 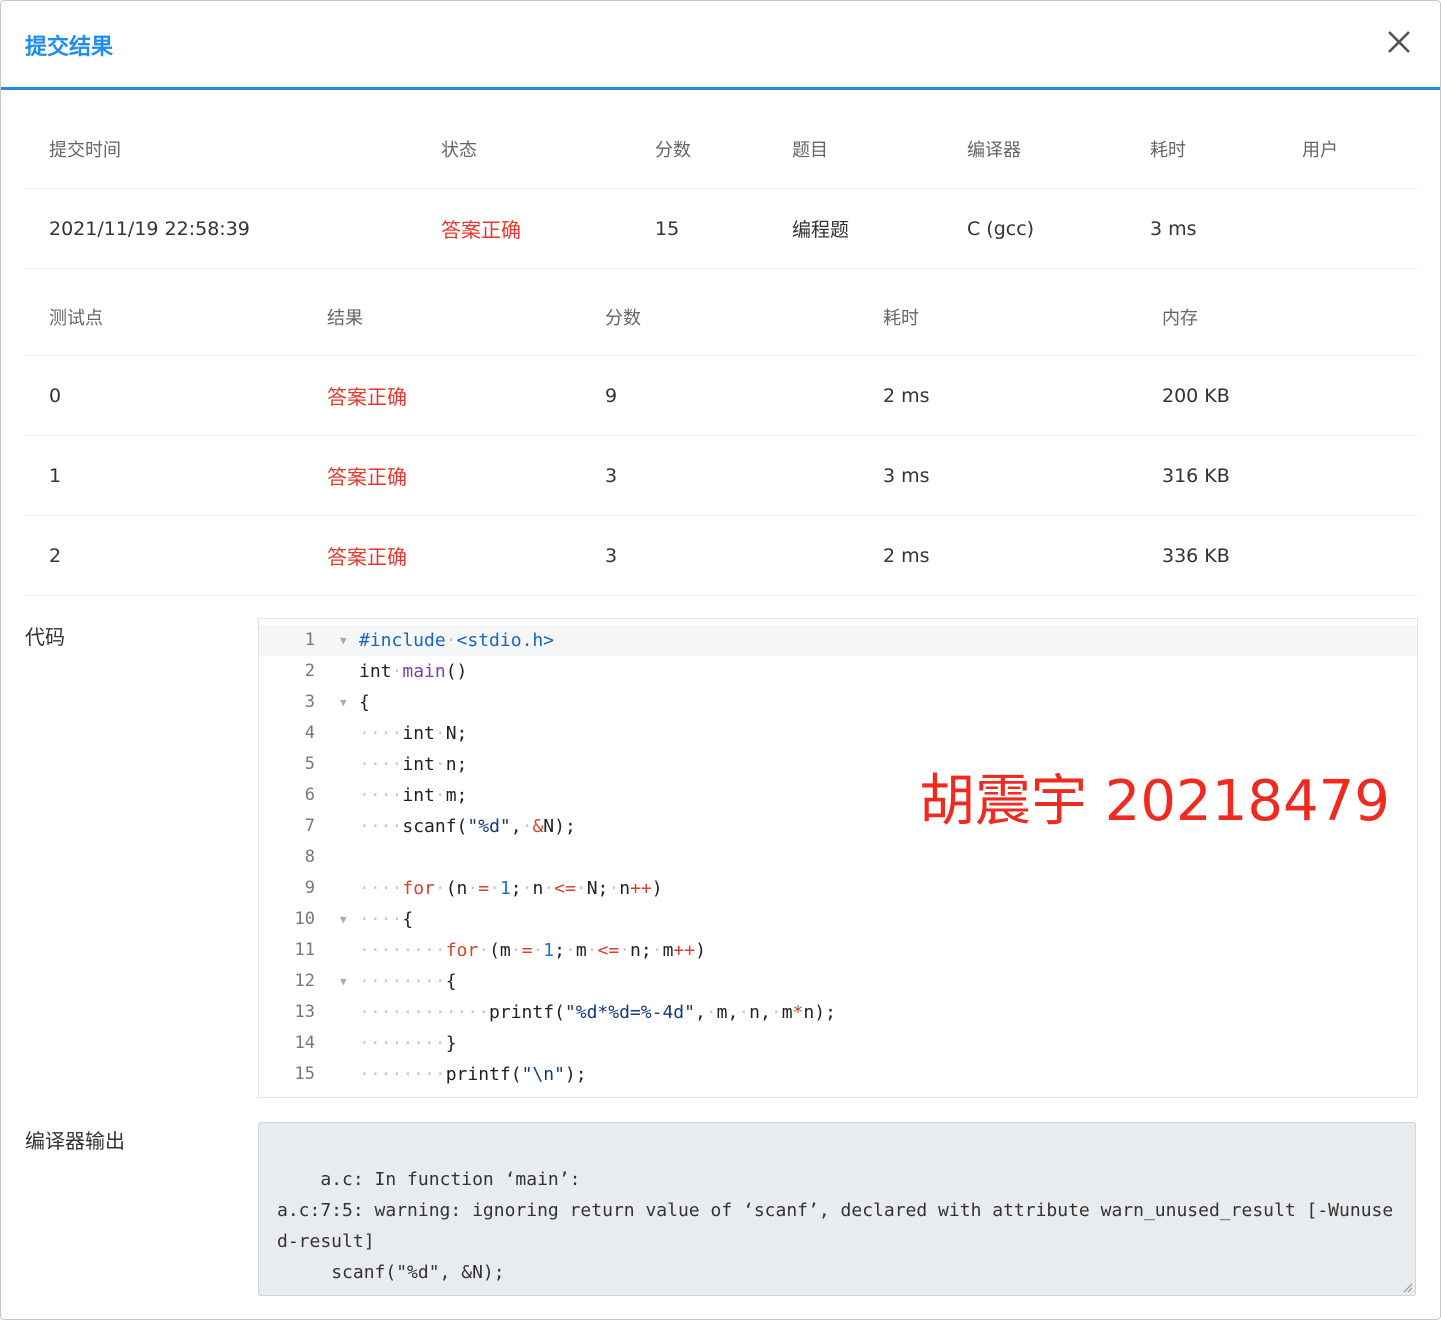 What do you see at coordinates (473, 1074) in the screenshot?
I see `code-text: ········printf("\n");` at bounding box center [473, 1074].